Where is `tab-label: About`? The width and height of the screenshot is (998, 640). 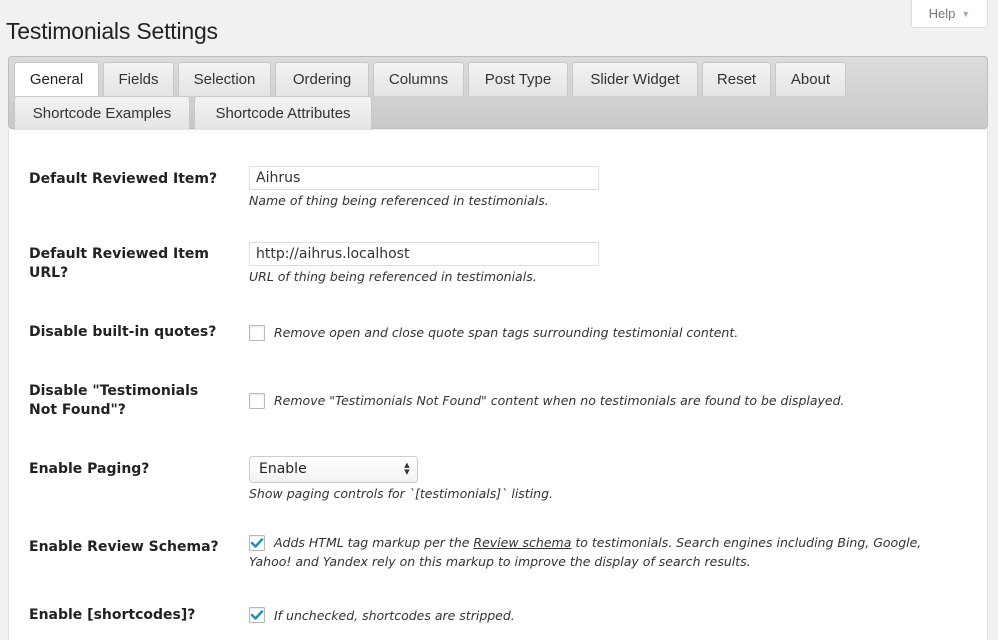 tab-label: About is located at coordinates (810, 79).